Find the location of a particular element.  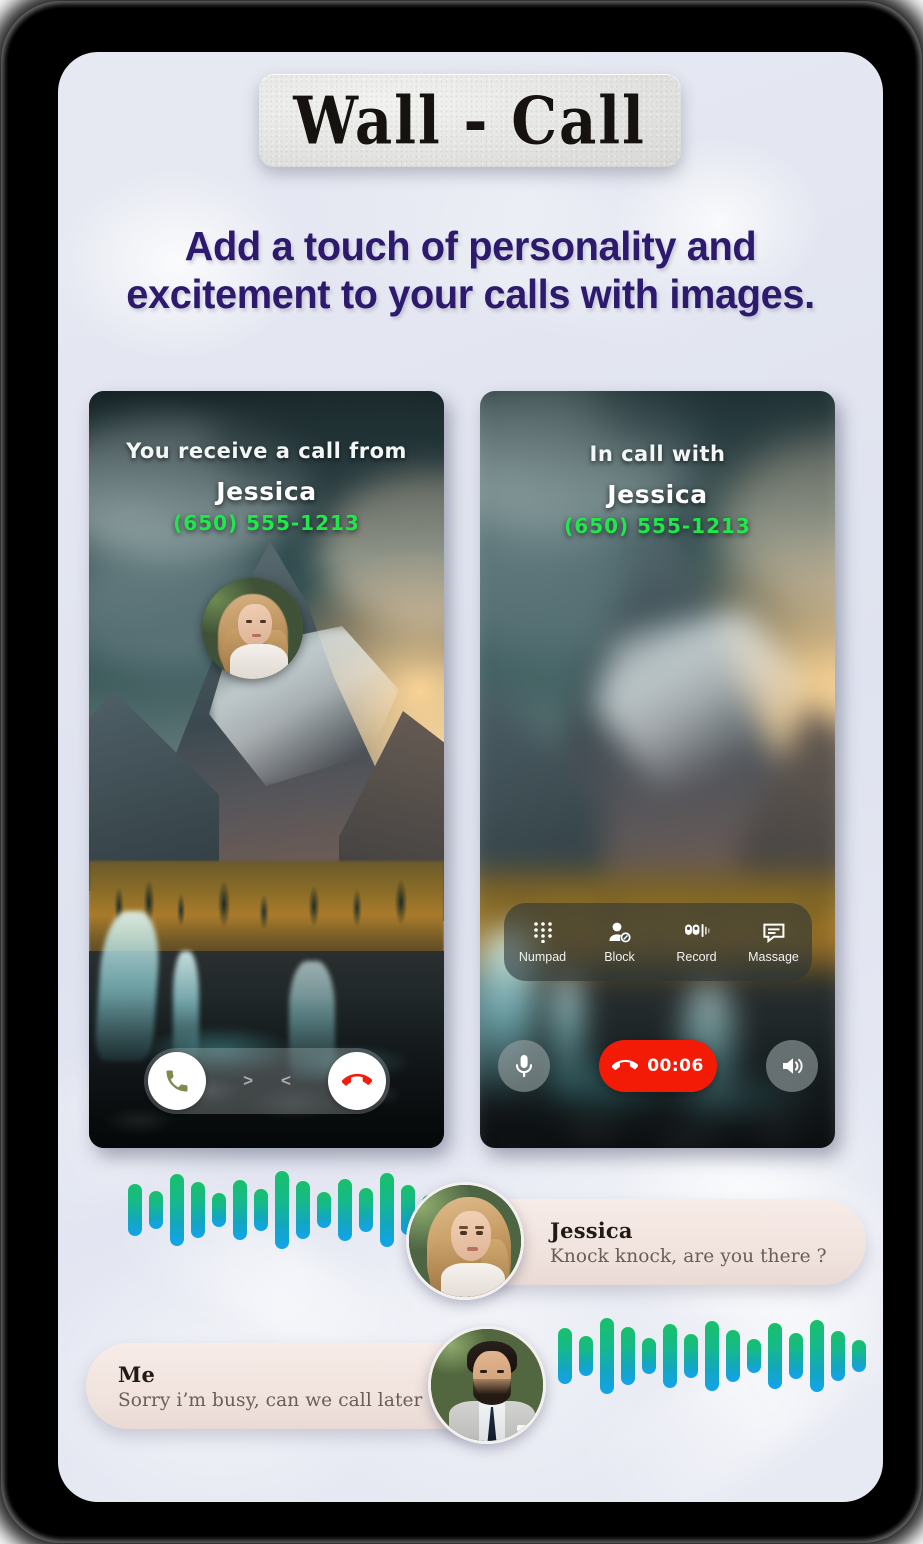

message-card-jessica: Jessica Knock knock, are you there ? is located at coordinates (636, 1242).